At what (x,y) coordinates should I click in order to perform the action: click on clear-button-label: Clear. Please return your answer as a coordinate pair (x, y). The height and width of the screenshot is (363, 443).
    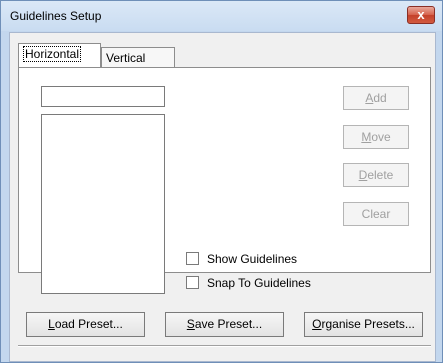
    Looking at the image, I should click on (376, 214).